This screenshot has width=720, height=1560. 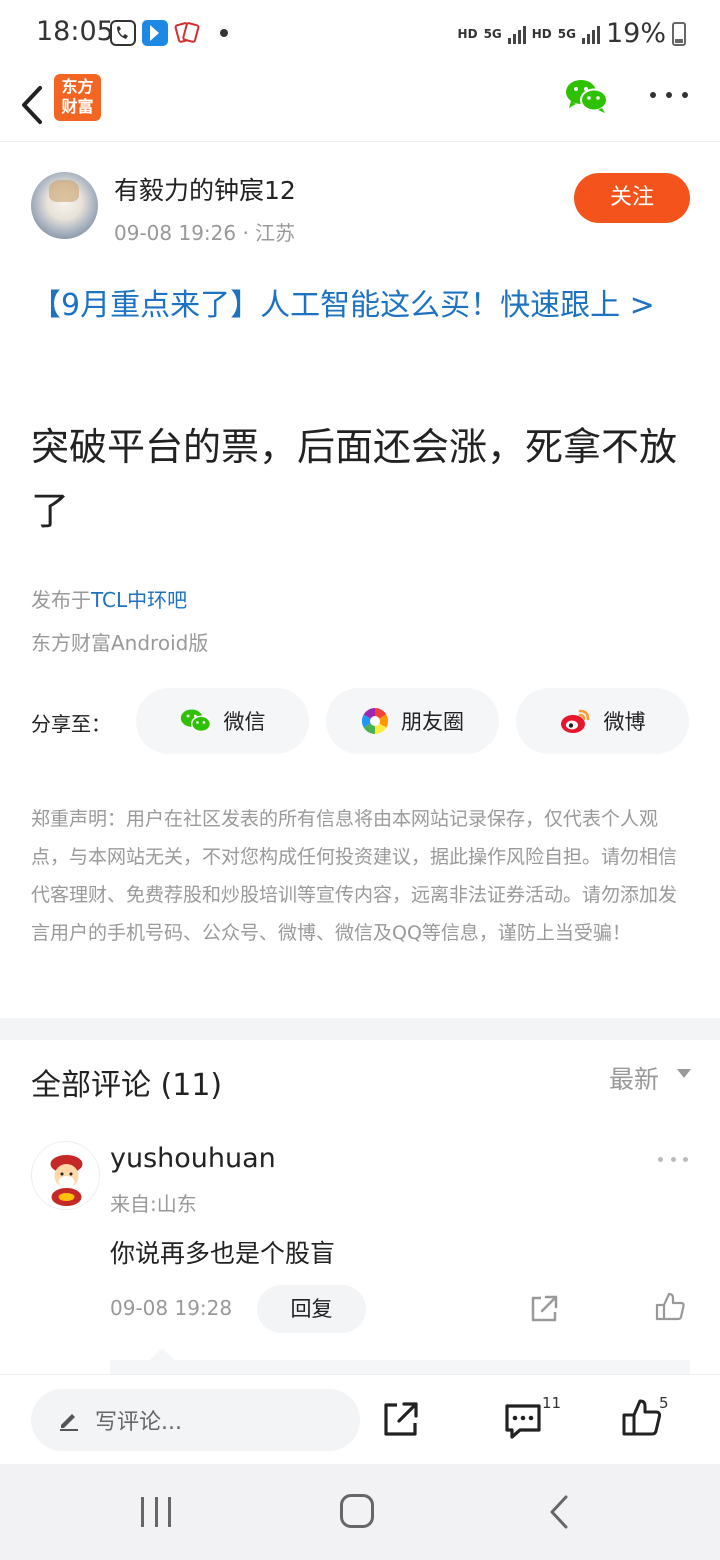 I want to click on network-type-label-2: 5G, so click(x=566, y=33).